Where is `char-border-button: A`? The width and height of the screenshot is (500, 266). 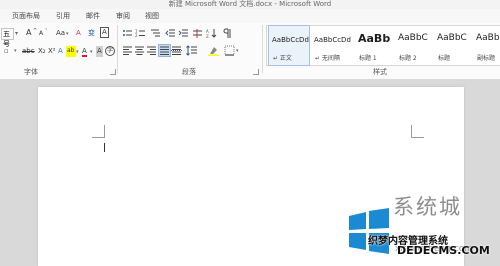 char-border-button: A is located at coordinates (104, 32).